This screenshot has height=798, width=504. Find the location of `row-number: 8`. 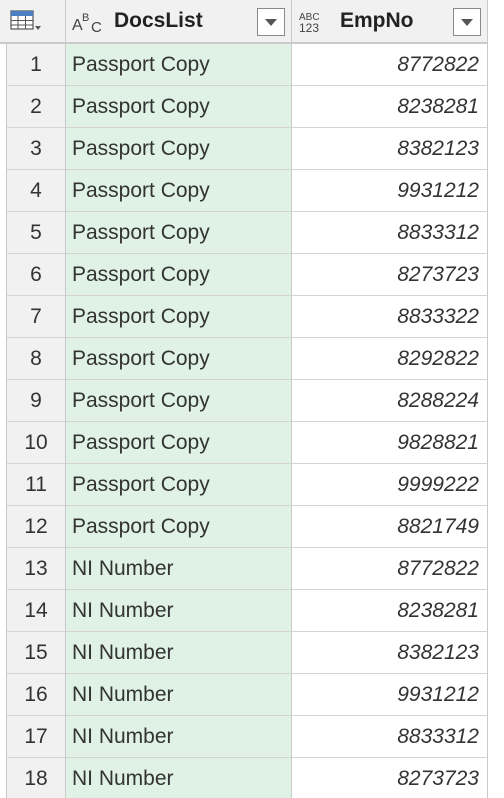

row-number: 8 is located at coordinates (36, 359).